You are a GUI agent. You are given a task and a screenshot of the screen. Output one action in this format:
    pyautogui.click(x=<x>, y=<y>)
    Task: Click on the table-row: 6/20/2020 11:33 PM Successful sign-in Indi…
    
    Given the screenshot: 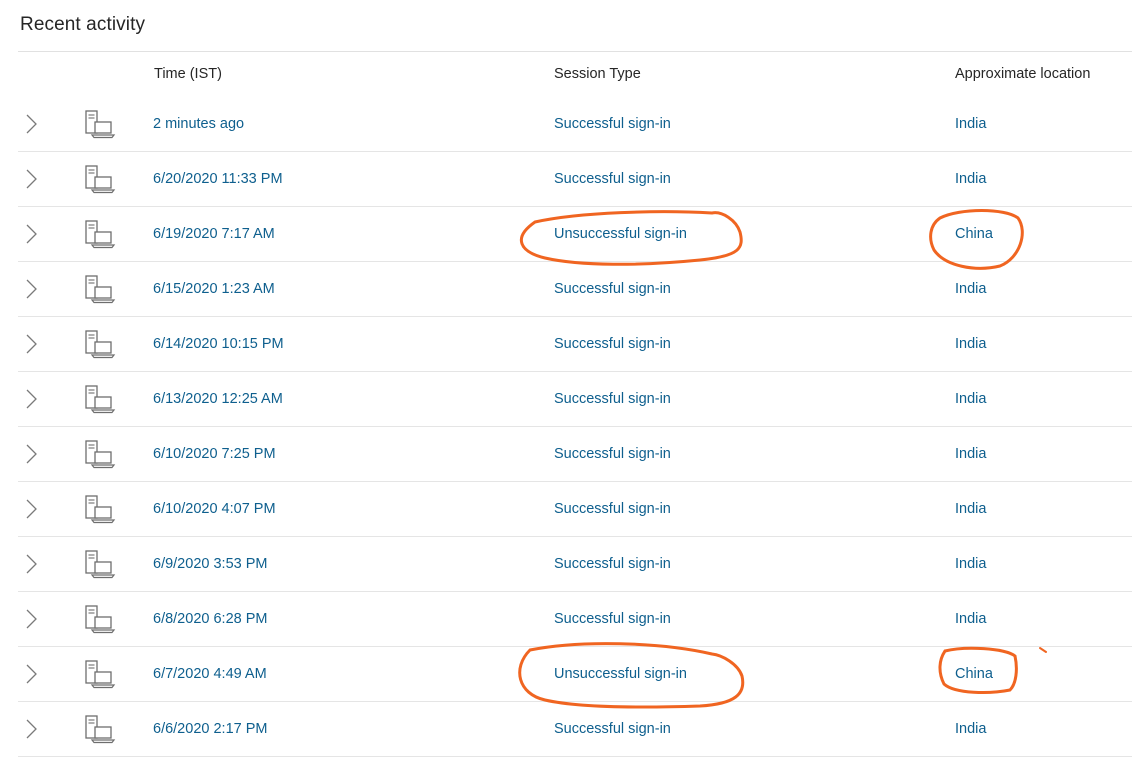 What is the action you would take?
    pyautogui.click(x=575, y=179)
    